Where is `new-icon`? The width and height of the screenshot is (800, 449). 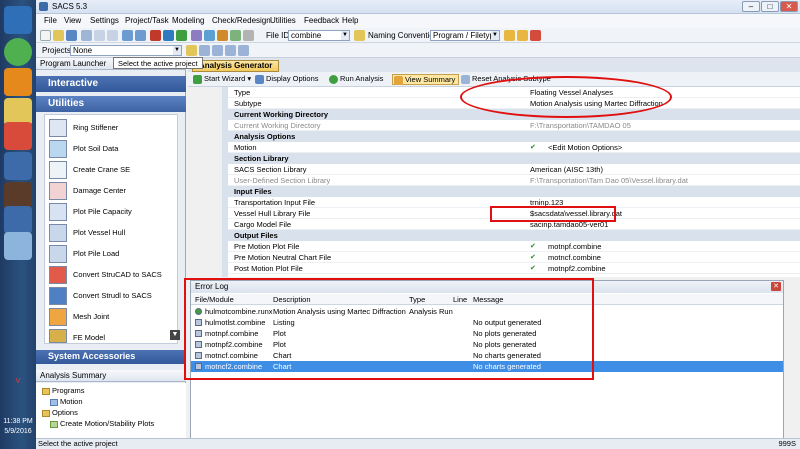 new-icon is located at coordinates (45, 35).